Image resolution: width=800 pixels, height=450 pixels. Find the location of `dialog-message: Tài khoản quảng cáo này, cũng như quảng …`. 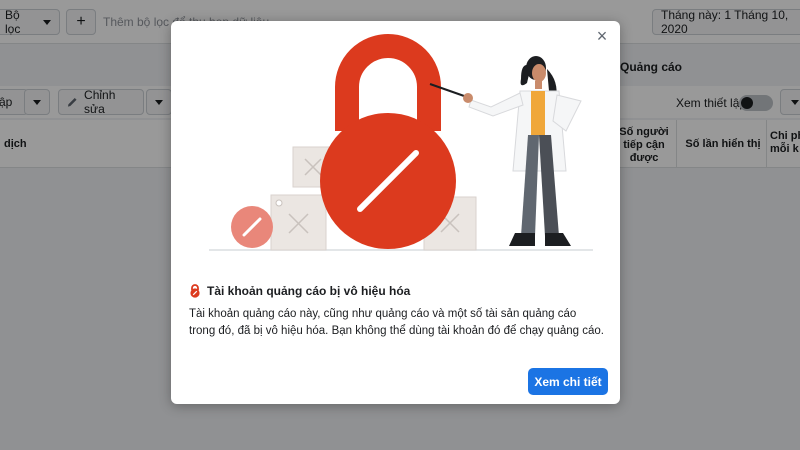

dialog-message: Tài khoản quảng cáo này, cũng như quảng … is located at coordinates (396, 322).